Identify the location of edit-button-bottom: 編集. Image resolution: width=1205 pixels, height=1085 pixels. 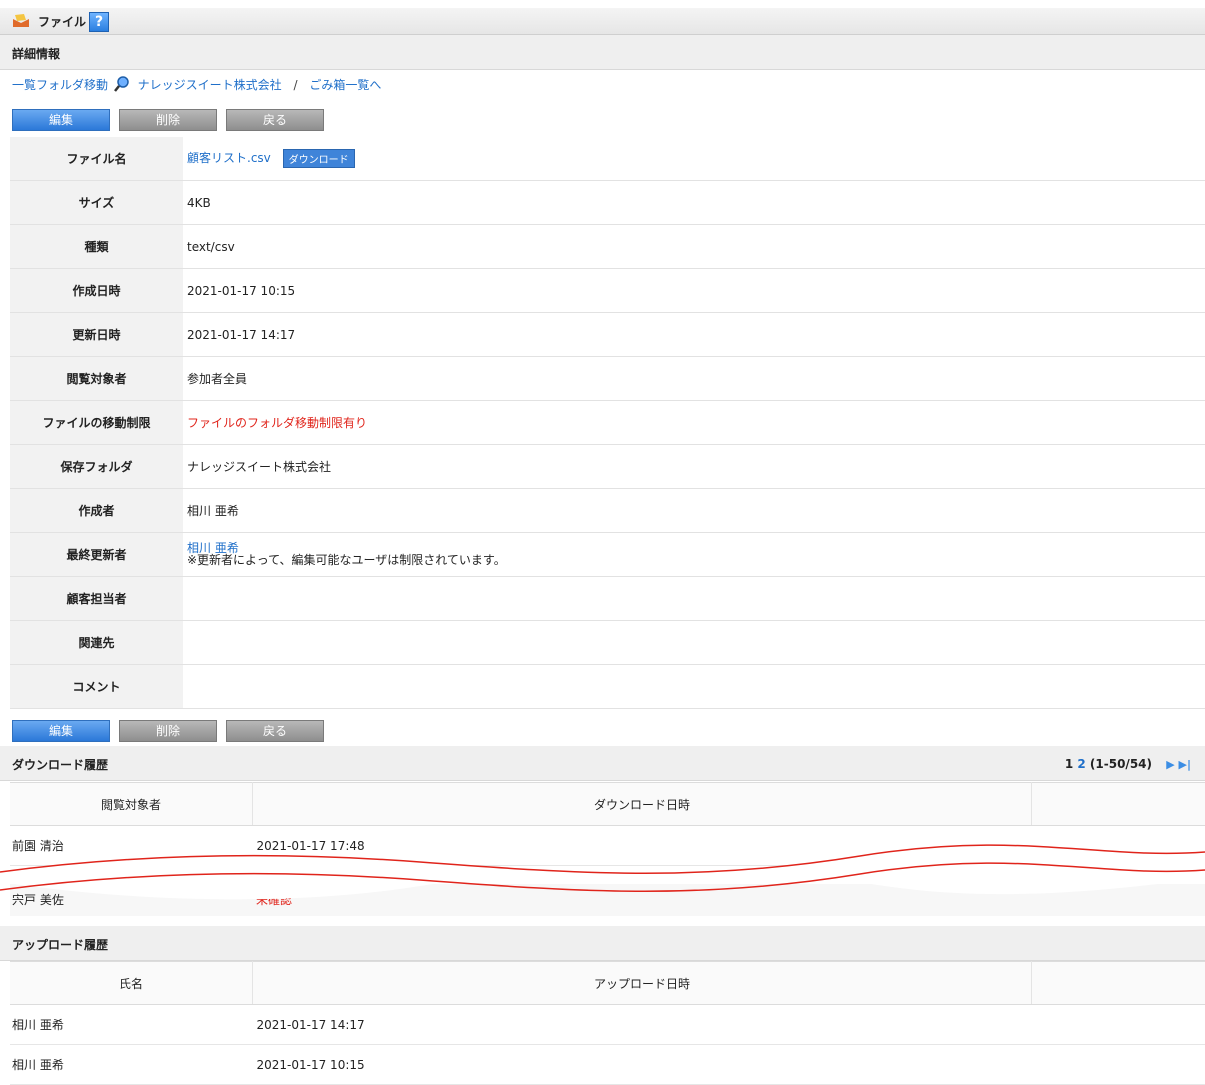
(61, 731).